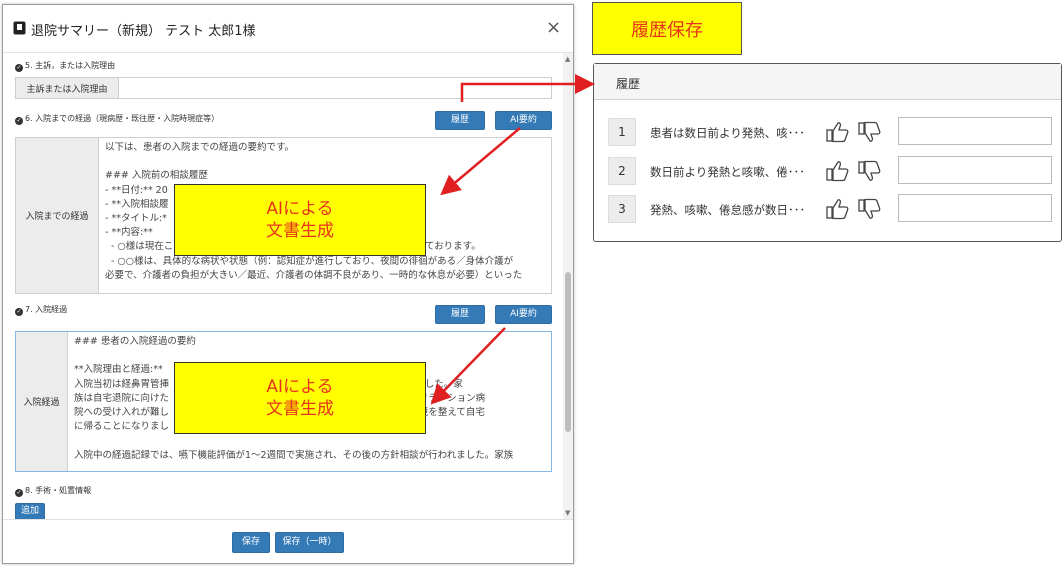 The width and height of the screenshot is (1063, 566). I want to click on save-temporary-button: 保存（一時）, so click(309, 542).